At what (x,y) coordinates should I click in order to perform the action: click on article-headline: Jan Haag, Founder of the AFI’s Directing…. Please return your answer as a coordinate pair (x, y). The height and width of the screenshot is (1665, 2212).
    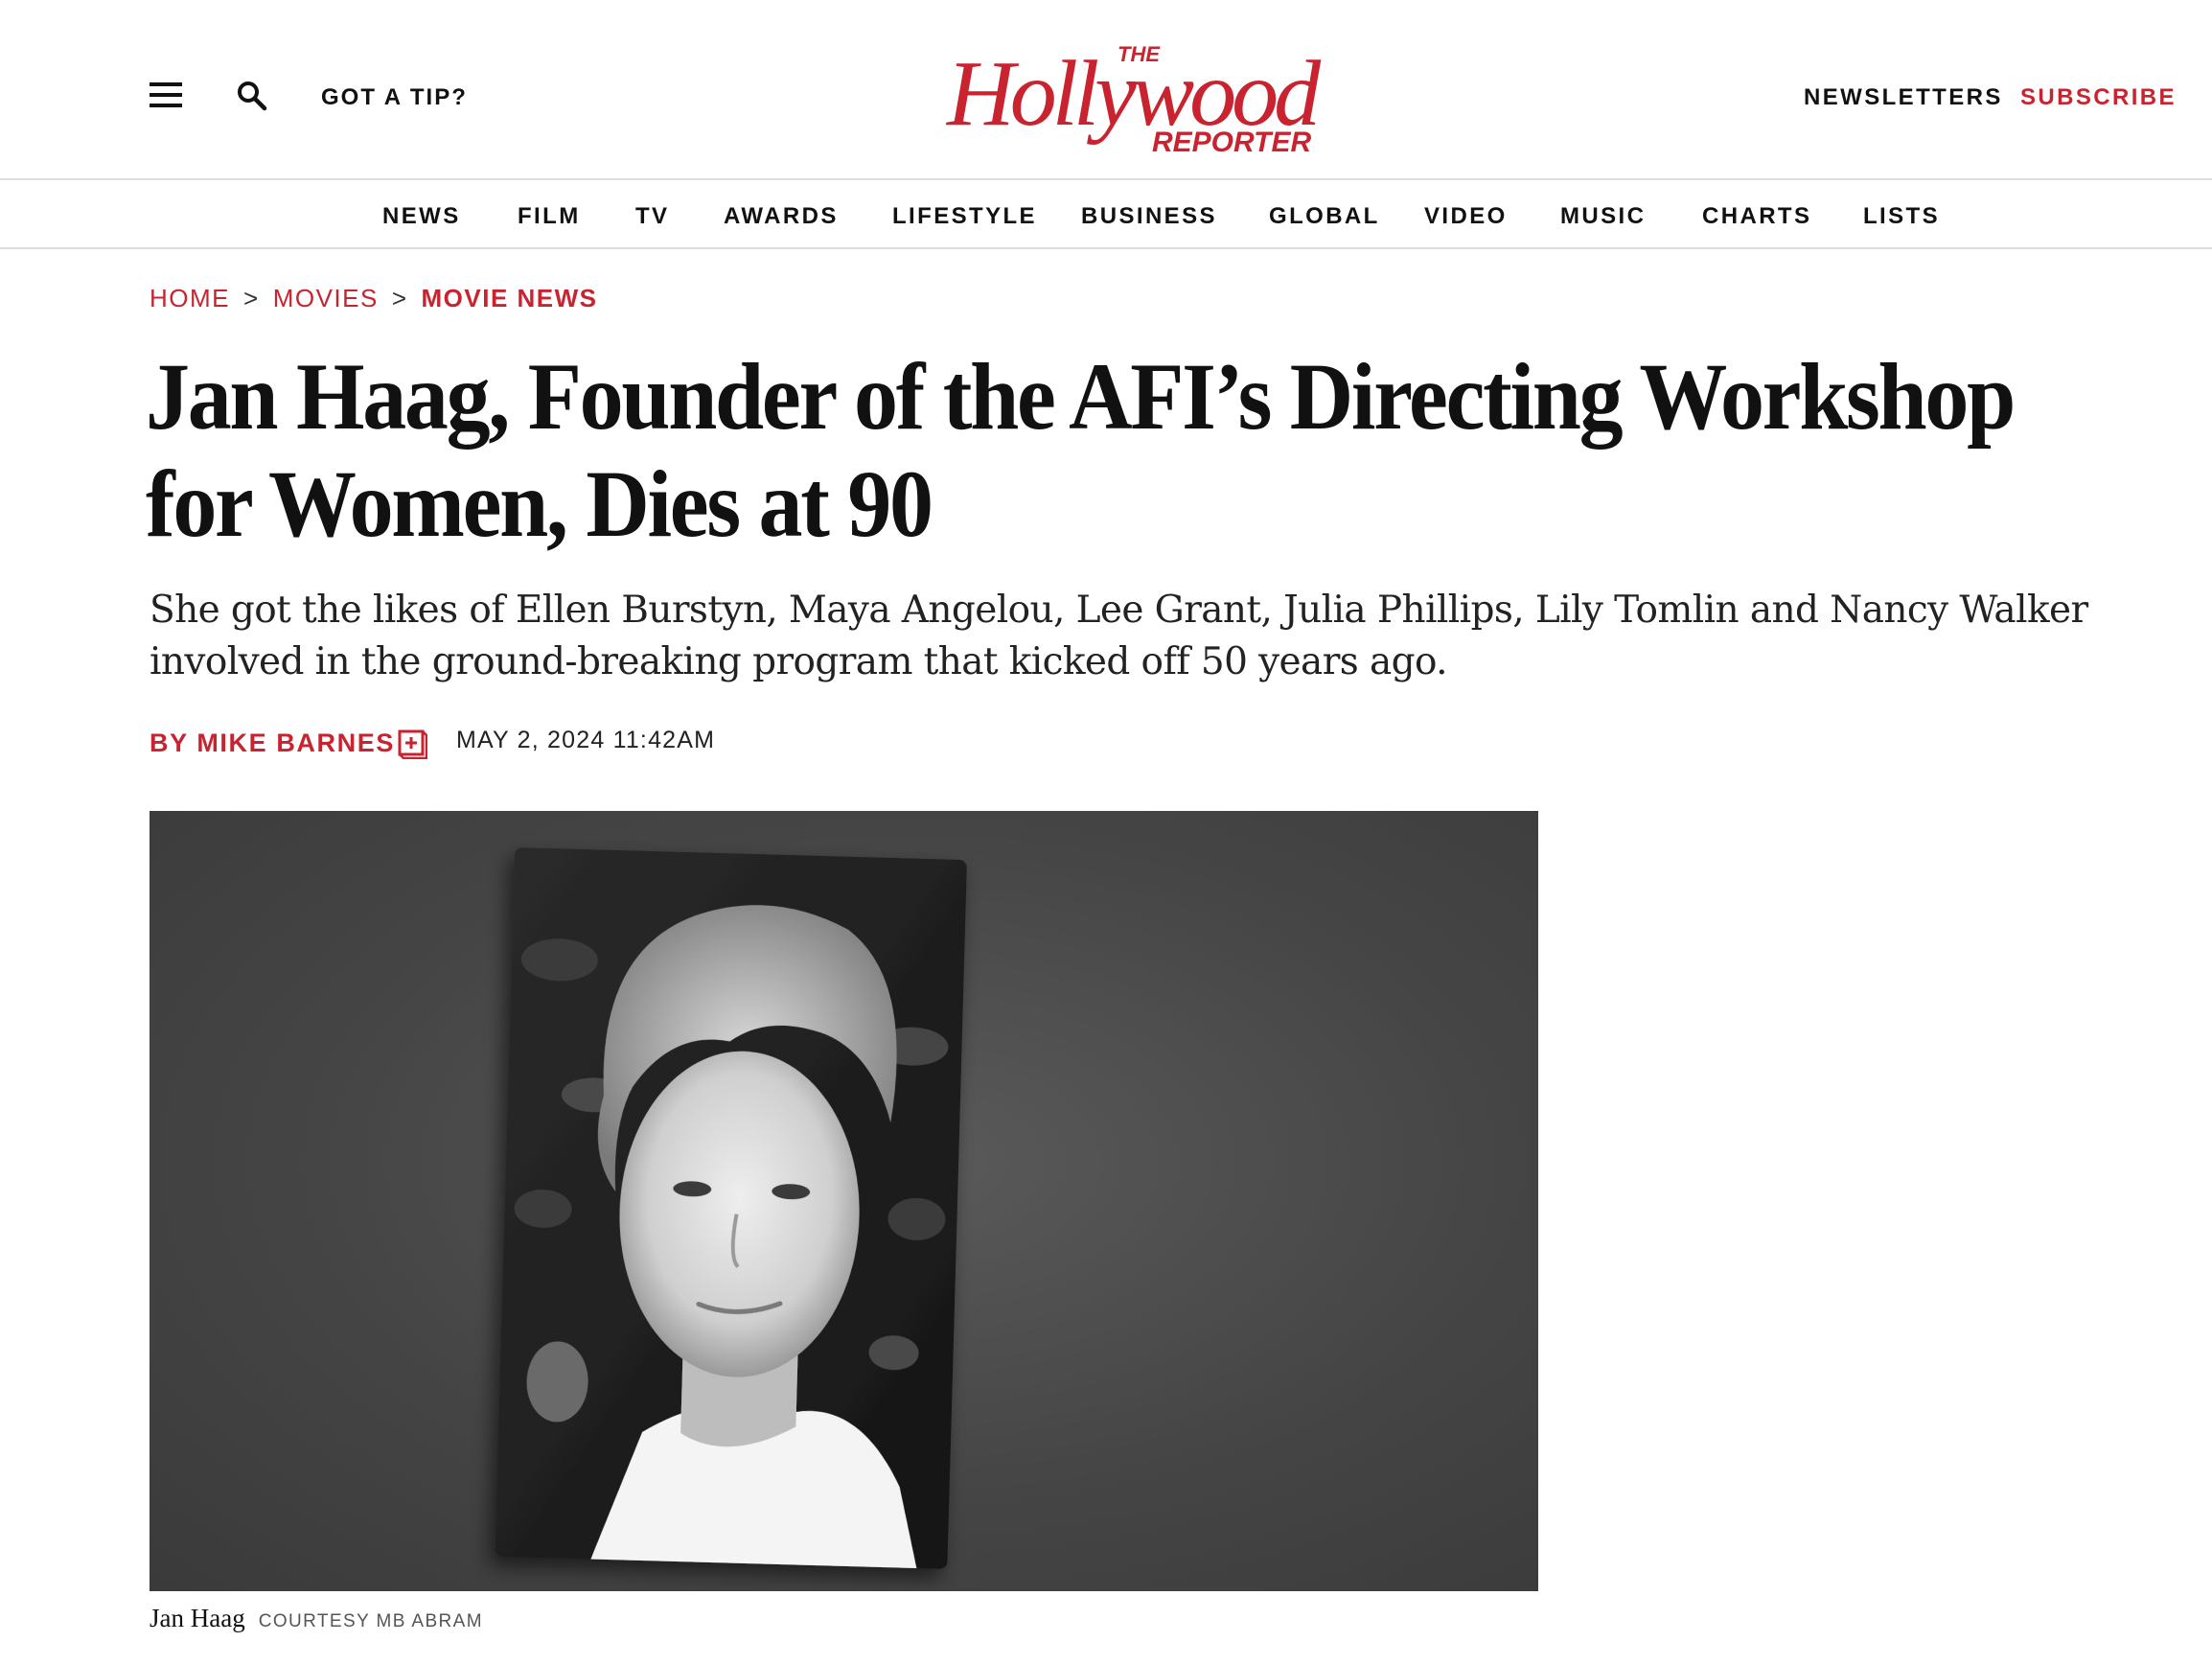
    Looking at the image, I should click on (1093, 450).